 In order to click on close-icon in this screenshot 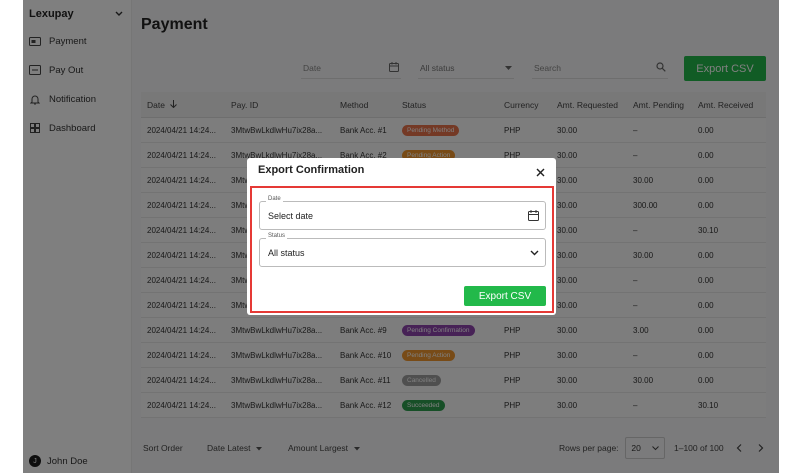, I will do `click(540, 172)`.